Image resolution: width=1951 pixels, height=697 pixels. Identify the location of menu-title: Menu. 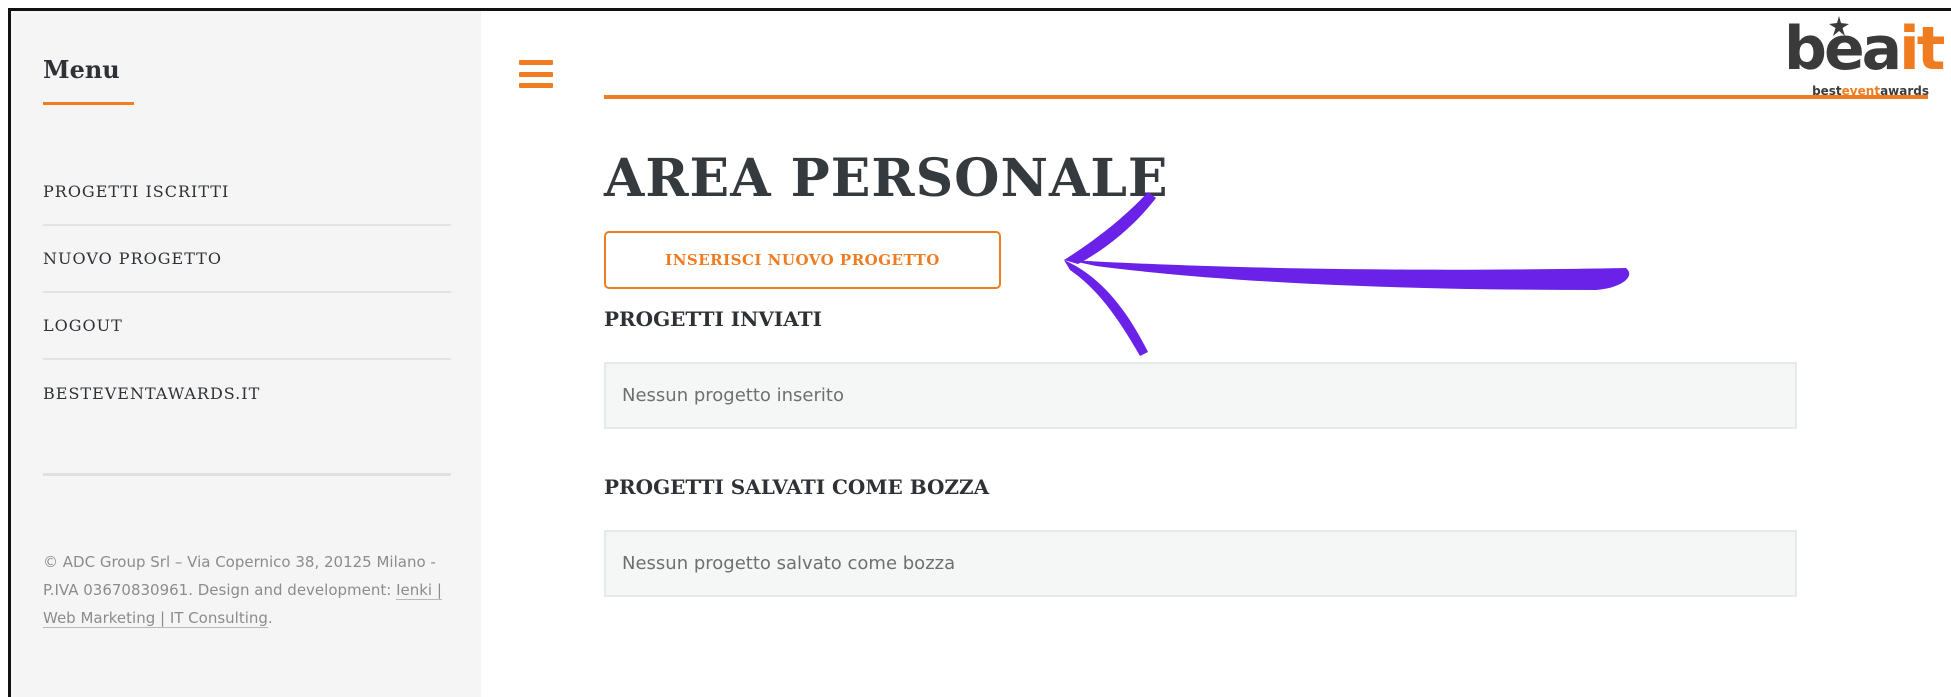
(81, 69).